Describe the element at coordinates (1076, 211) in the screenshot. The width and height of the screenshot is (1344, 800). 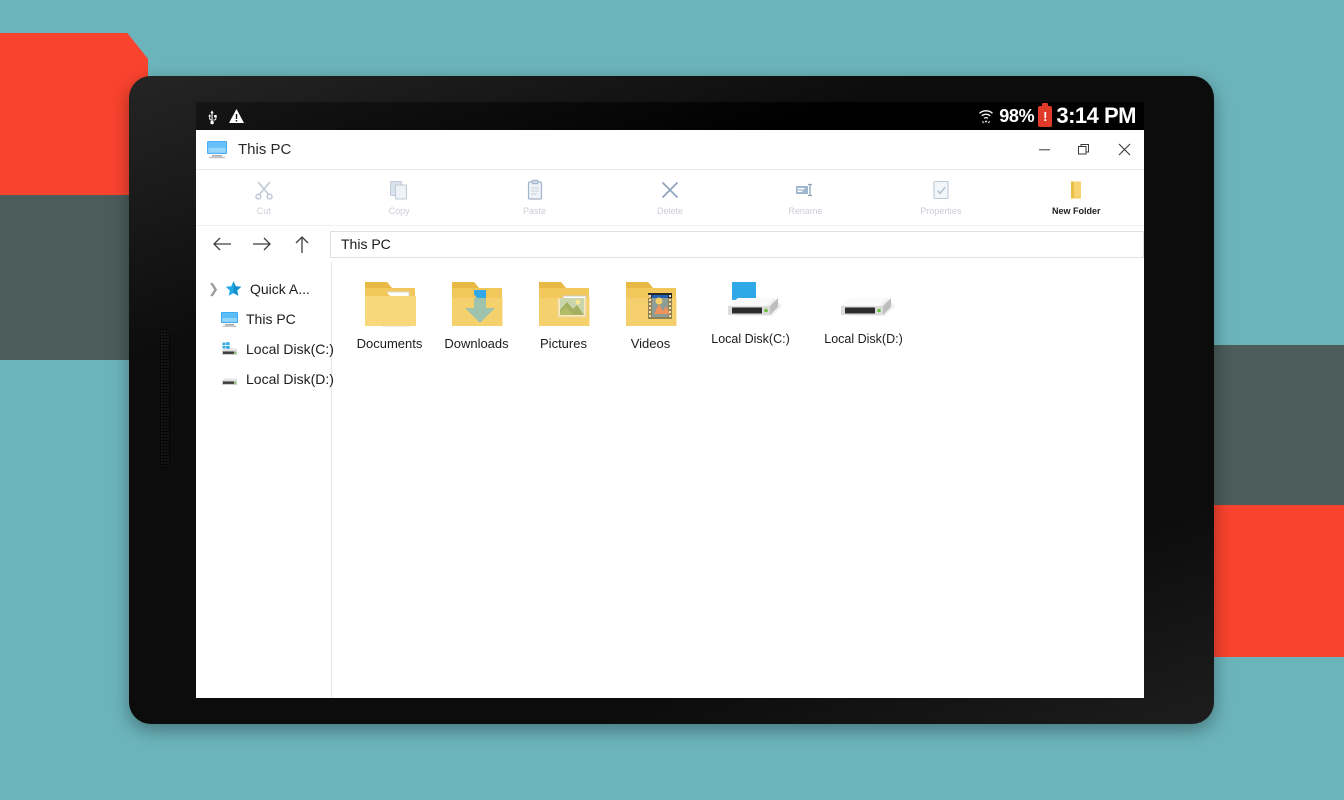
I see `toolbar-label: New Folder` at that location.